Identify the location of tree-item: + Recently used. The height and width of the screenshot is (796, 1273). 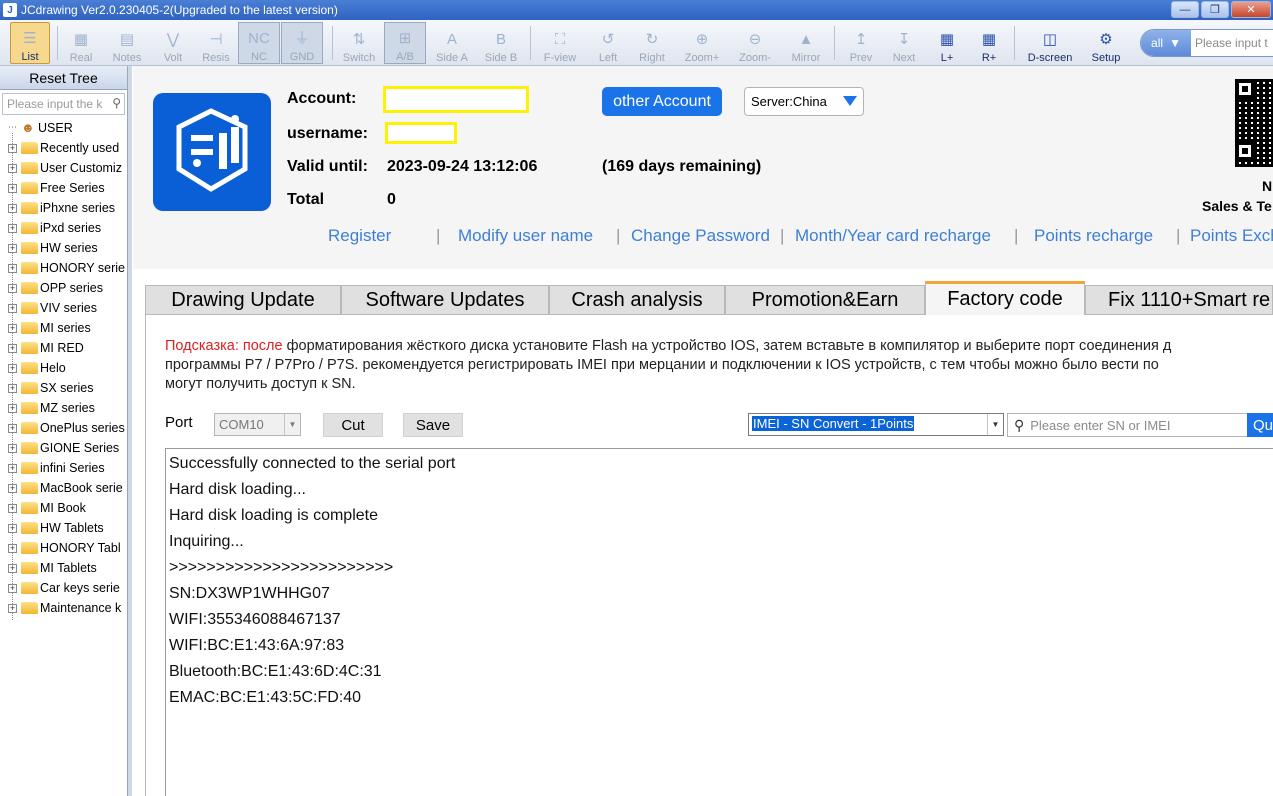
(63, 148).